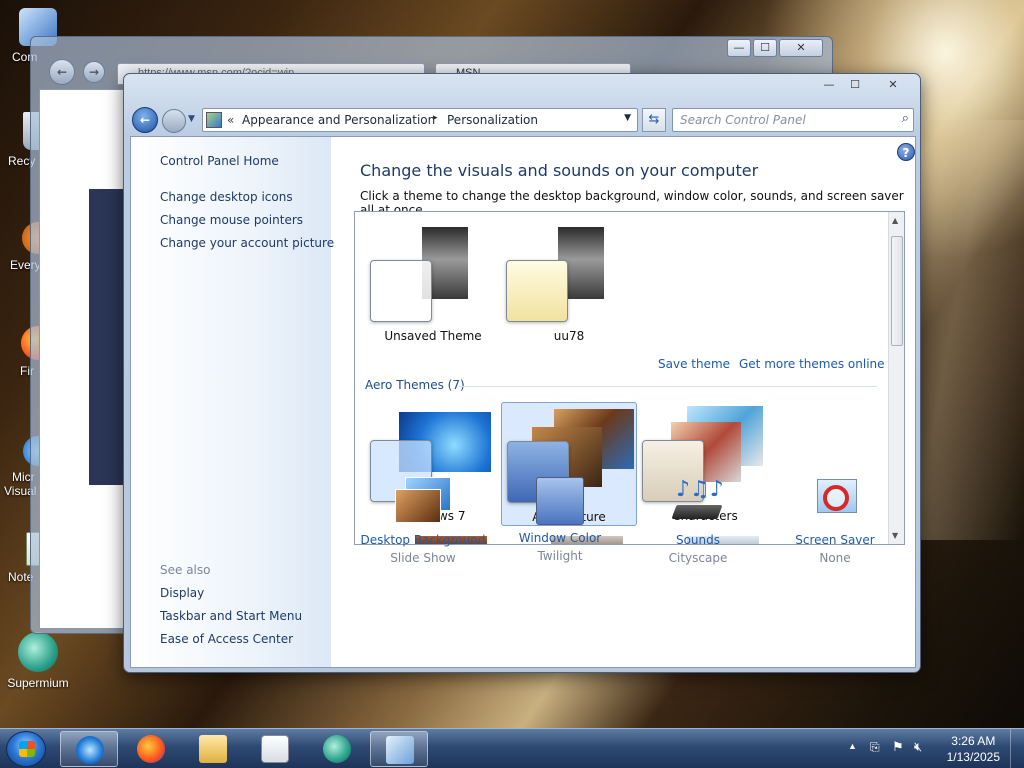 This screenshot has width=1024, height=768. What do you see at coordinates (852, 746) in the screenshot?
I see `show-hidden-icons-icon: ▲` at bounding box center [852, 746].